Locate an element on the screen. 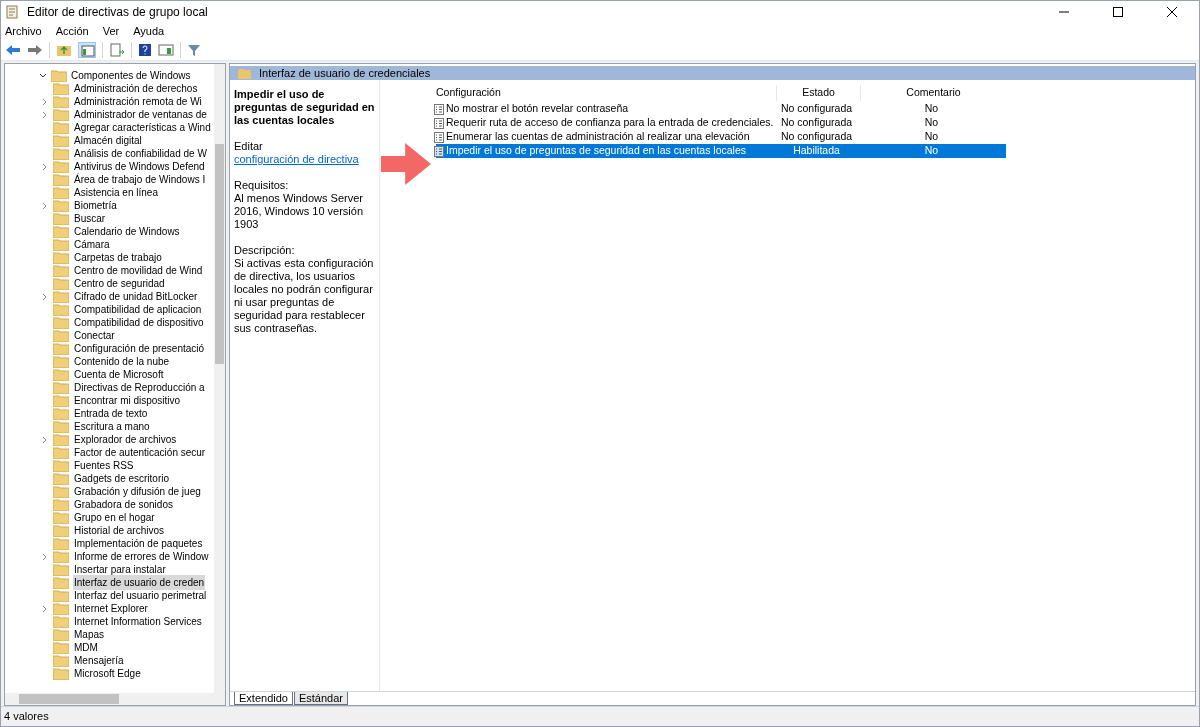 This screenshot has height=727, width=1200. horizontal-scrollbar is located at coordinates (115, 699).